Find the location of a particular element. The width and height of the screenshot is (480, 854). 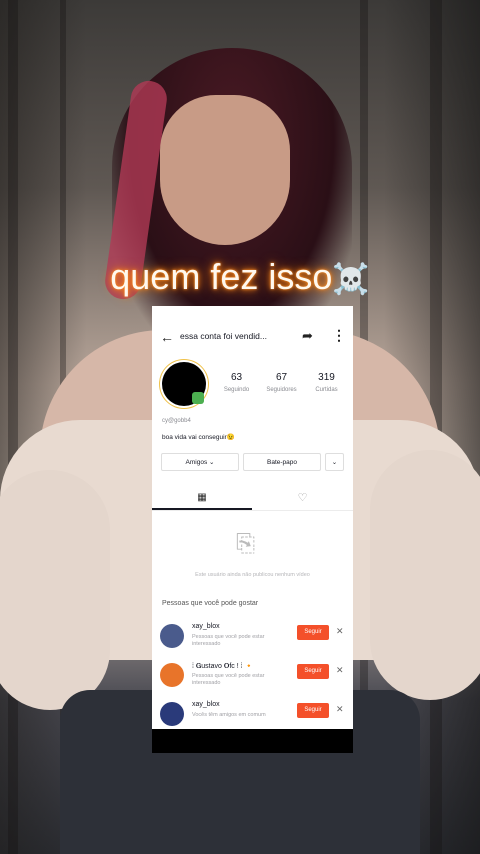

video-caption: quem fez isso☠️ is located at coordinates (240, 277).